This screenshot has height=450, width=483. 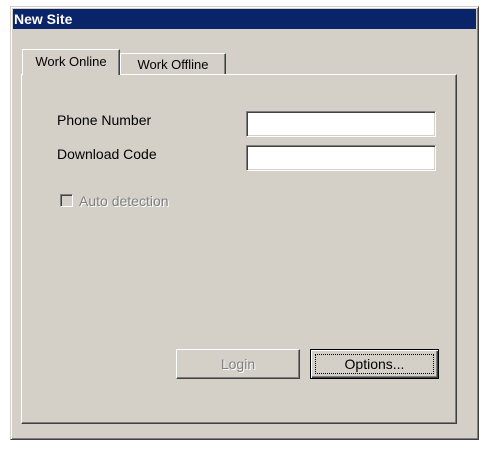 What do you see at coordinates (43, 19) in the screenshot?
I see `window-title: New Site` at bounding box center [43, 19].